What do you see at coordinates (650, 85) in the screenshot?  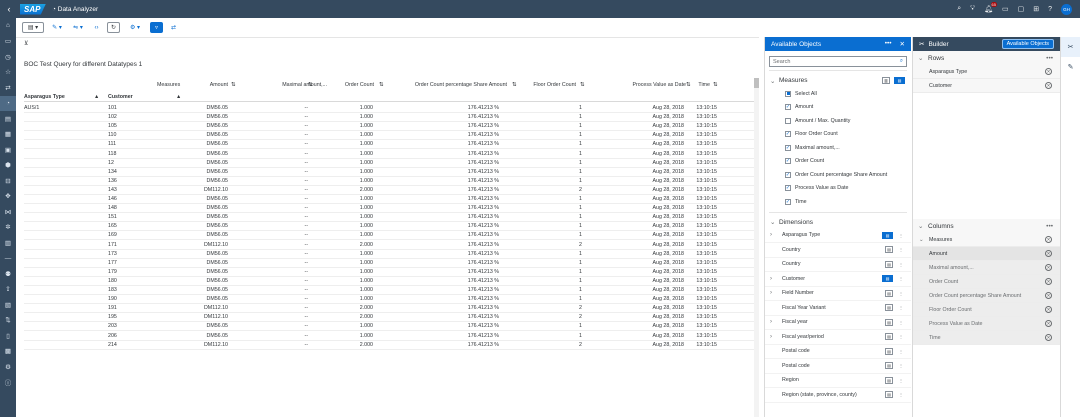 I see `col-header-process-value-date: Process Value as Date` at bounding box center [650, 85].